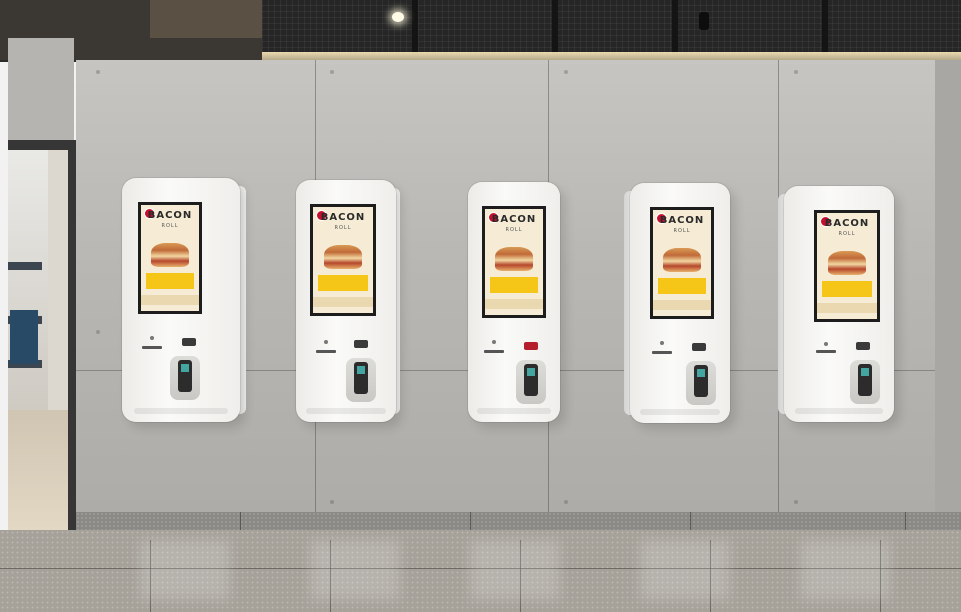 The height and width of the screenshot is (612, 961). What do you see at coordinates (704, 21) in the screenshot?
I see `security-camera` at bounding box center [704, 21].